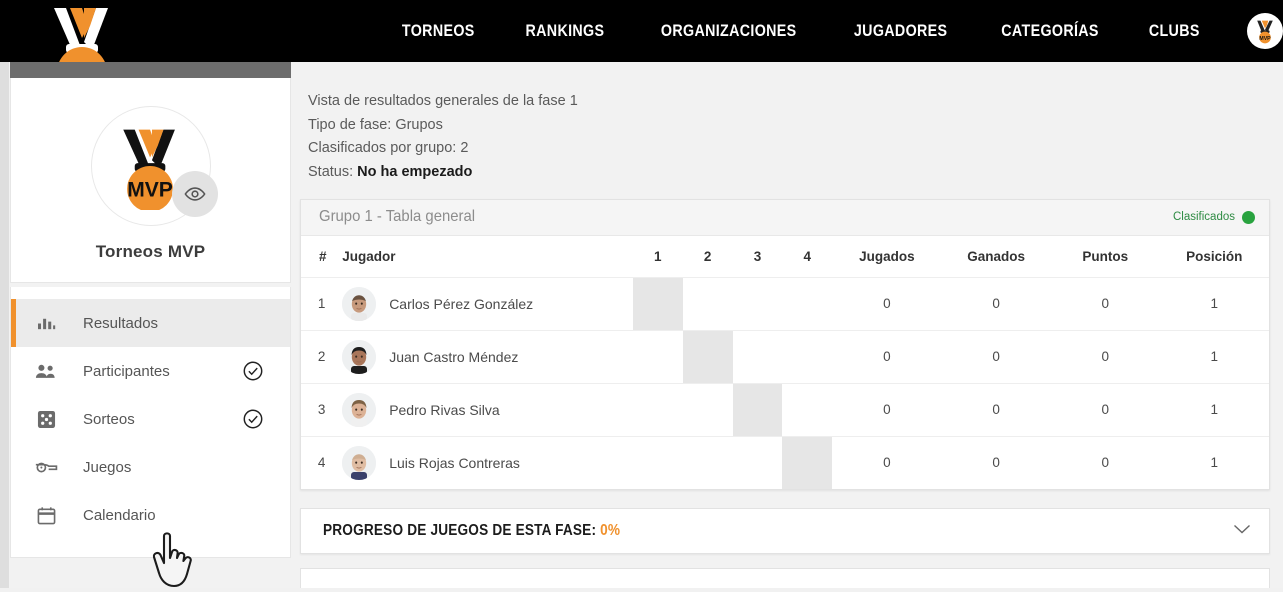  Describe the element at coordinates (901, 31) in the screenshot. I see `nav-link-jugadores: JUGADORES` at that location.